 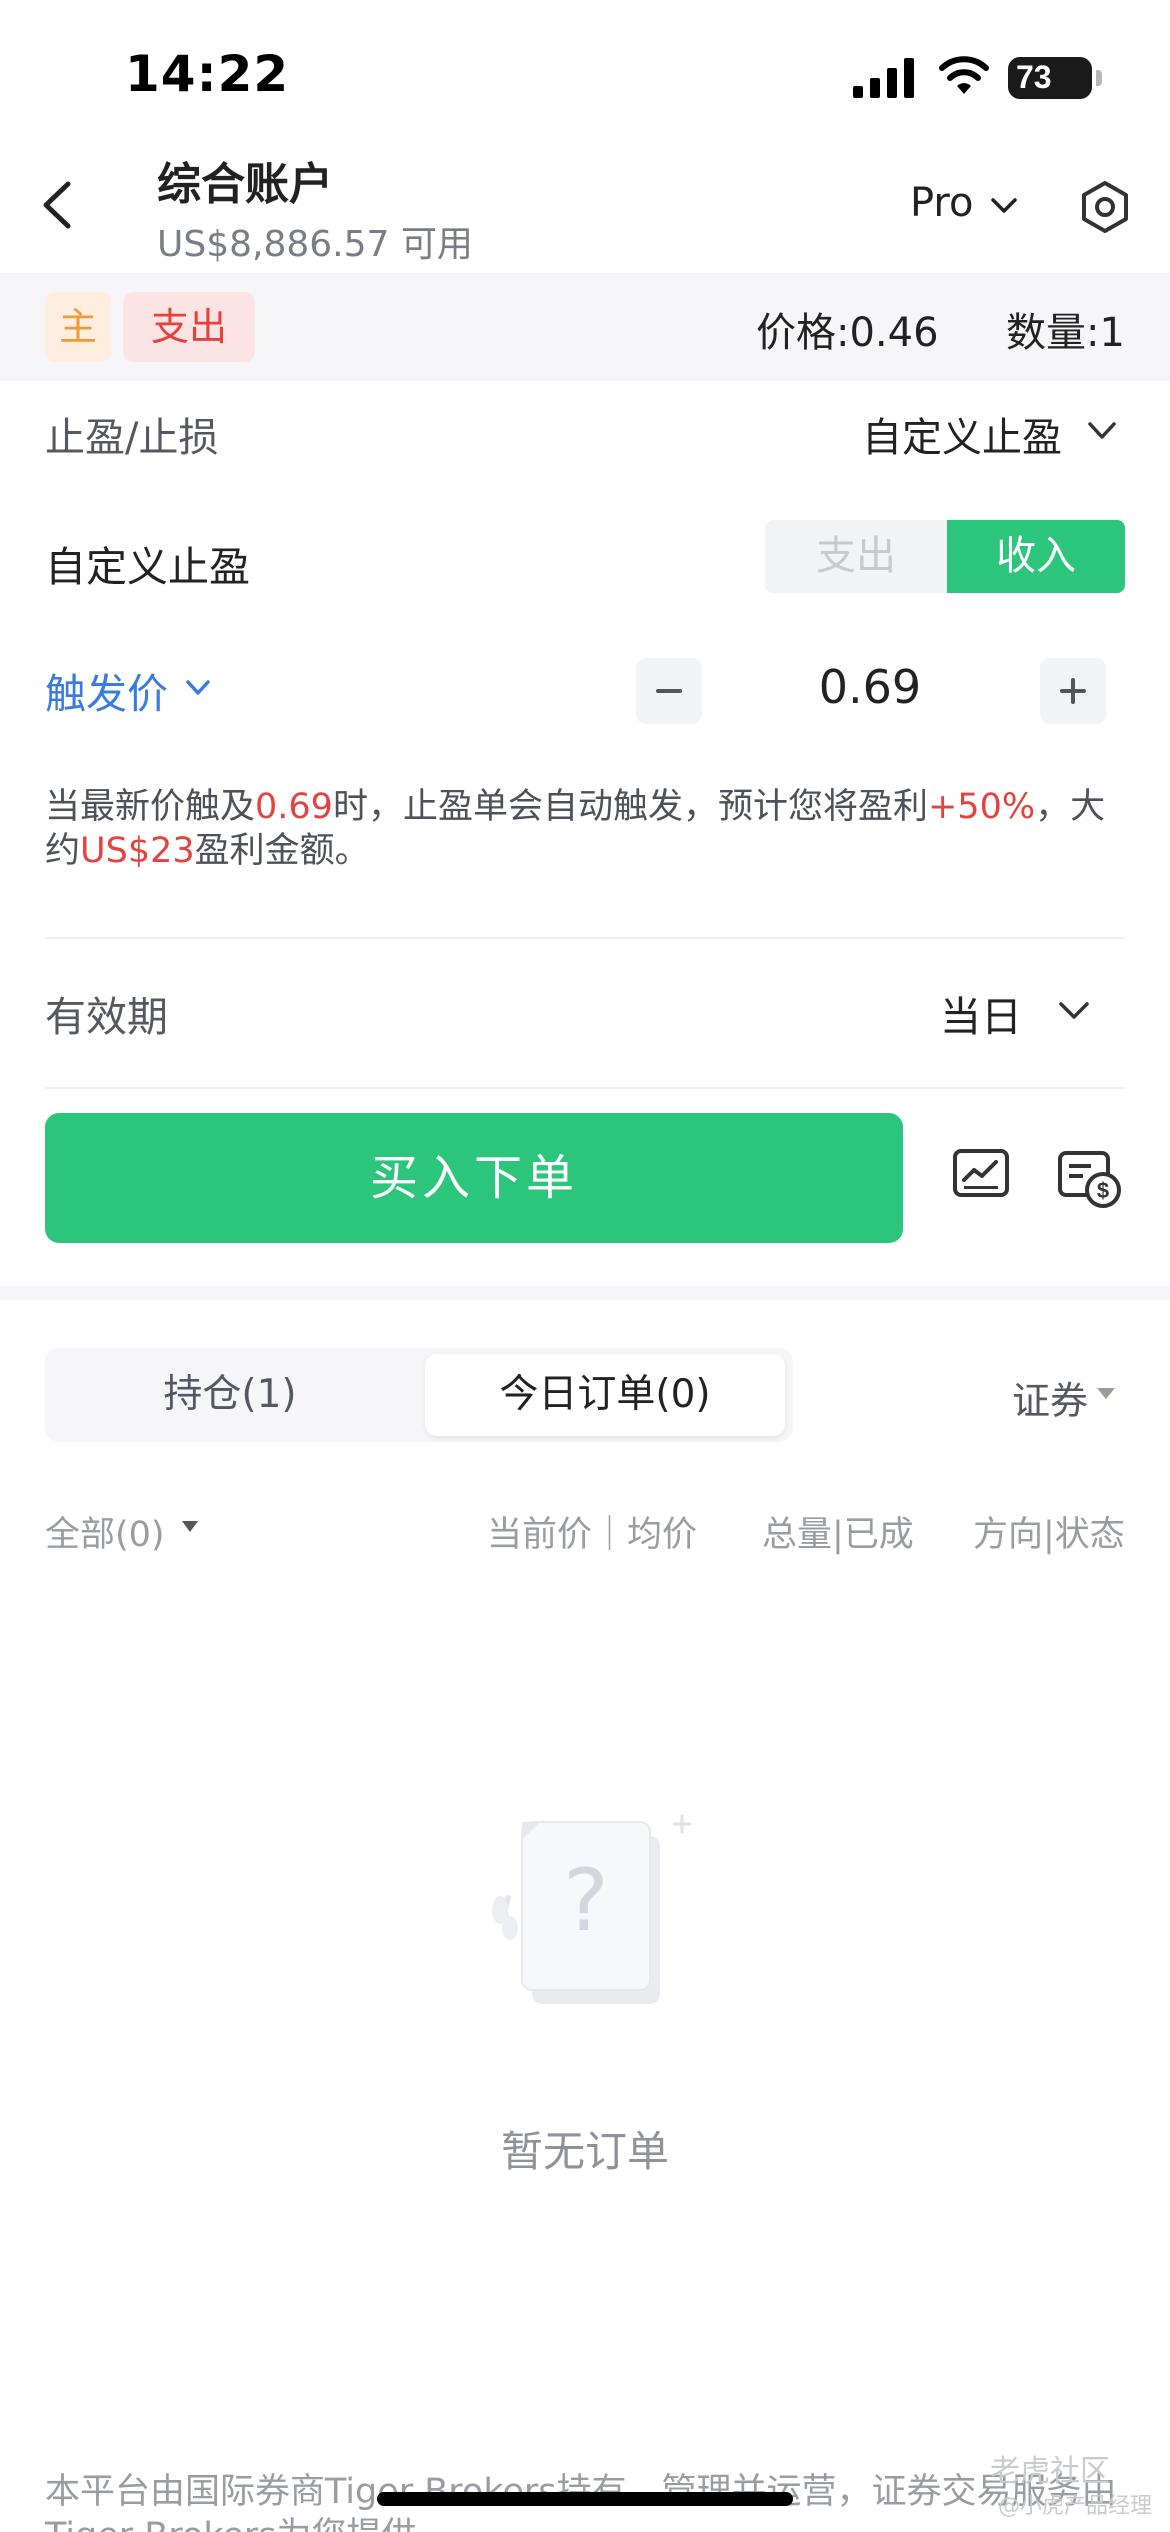 I want to click on column-quantity: 总量|已成, so click(x=838, y=1535).